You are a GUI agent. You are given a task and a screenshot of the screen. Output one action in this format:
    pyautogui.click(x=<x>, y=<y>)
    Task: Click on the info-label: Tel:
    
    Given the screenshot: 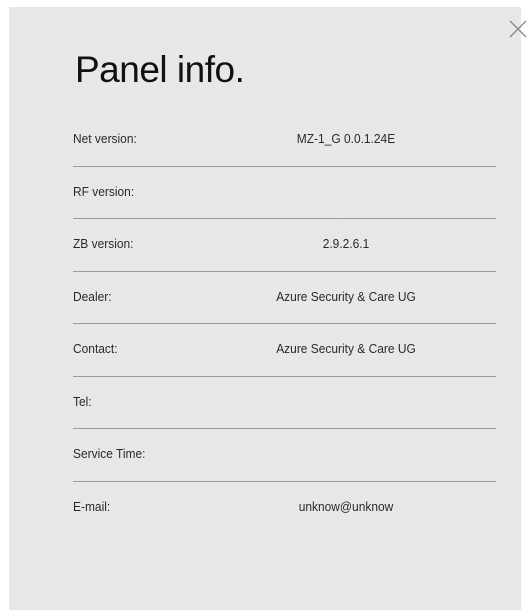 What is the action you would take?
    pyautogui.click(x=82, y=401)
    